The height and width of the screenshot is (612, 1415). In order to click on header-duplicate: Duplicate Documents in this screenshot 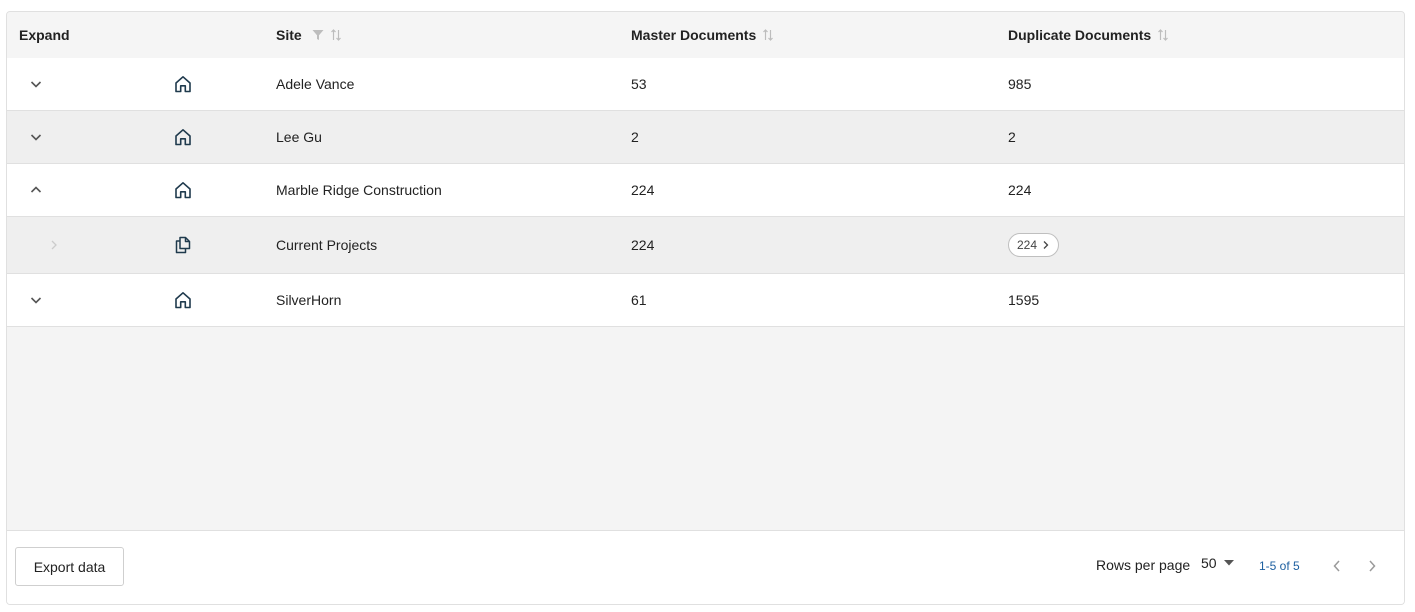, I will do `click(1088, 35)`.